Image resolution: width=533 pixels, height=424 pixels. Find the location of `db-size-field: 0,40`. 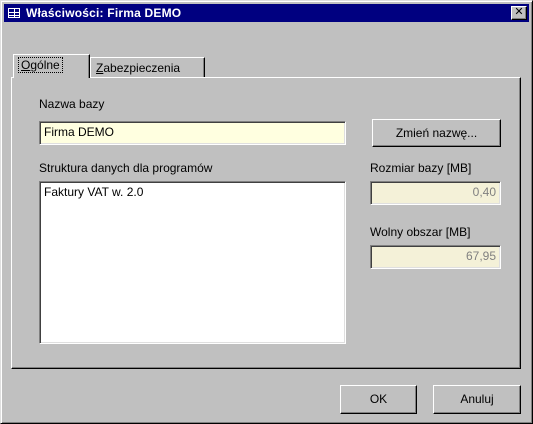

db-size-field: 0,40 is located at coordinates (435, 193).